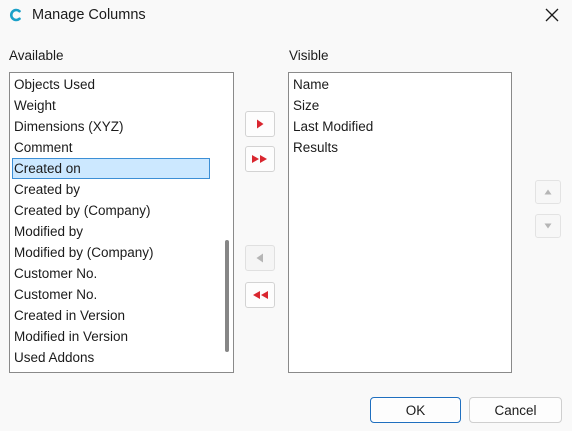  Describe the element at coordinates (400, 105) in the screenshot. I see `list-item: Size` at that location.